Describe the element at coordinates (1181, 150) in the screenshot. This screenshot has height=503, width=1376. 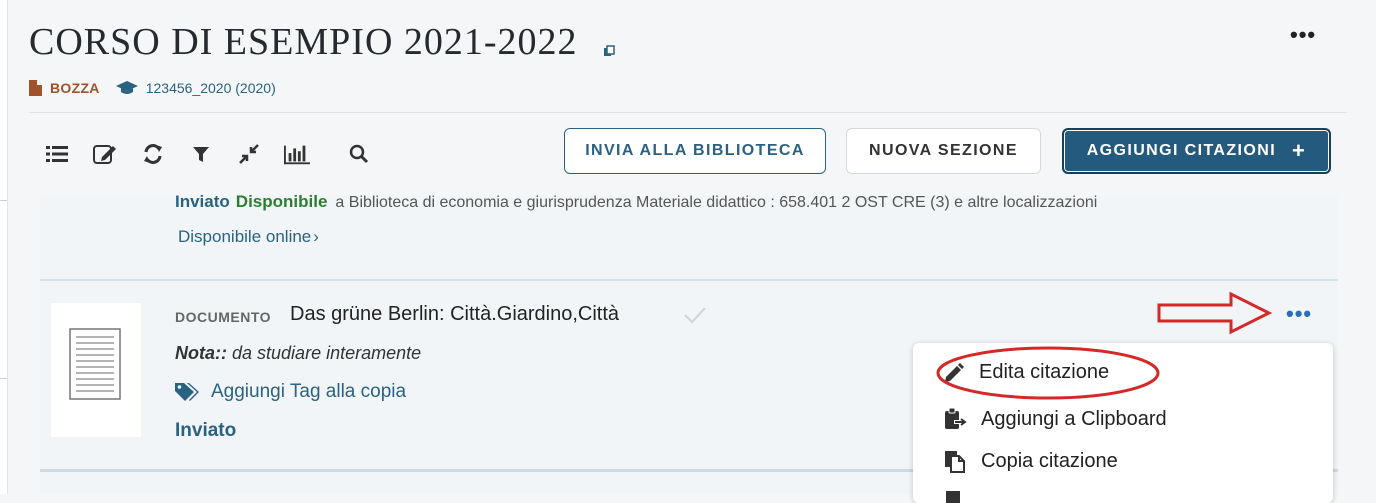
I see `add-citations-label: AGGIUNGI CITAZIONI` at that location.